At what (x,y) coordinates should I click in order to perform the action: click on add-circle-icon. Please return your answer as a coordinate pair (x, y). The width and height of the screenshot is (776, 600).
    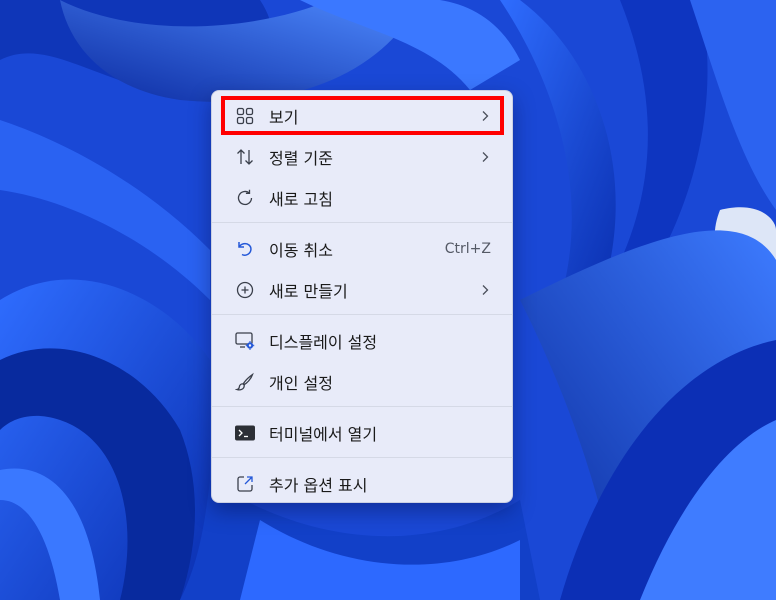
    Looking at the image, I should click on (245, 290).